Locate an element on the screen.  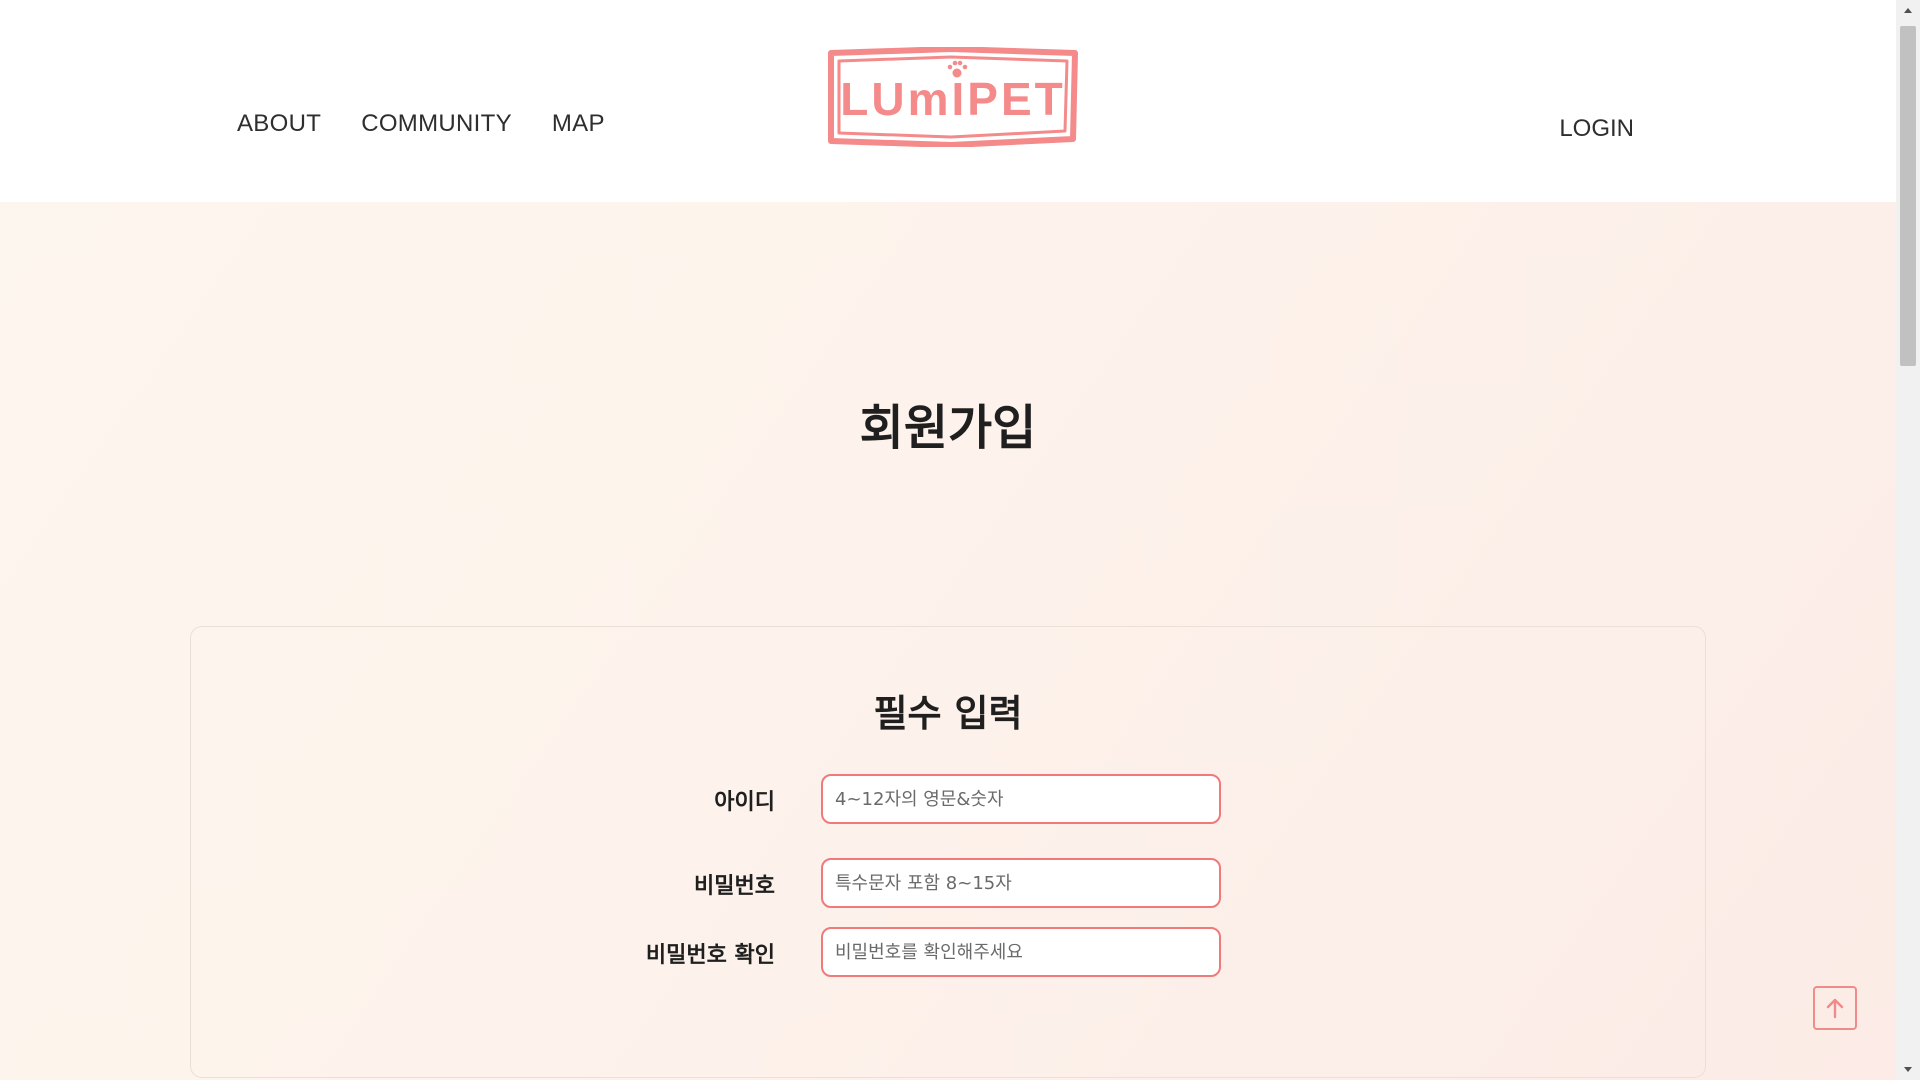
password-confirm-input is located at coordinates (1021, 952).